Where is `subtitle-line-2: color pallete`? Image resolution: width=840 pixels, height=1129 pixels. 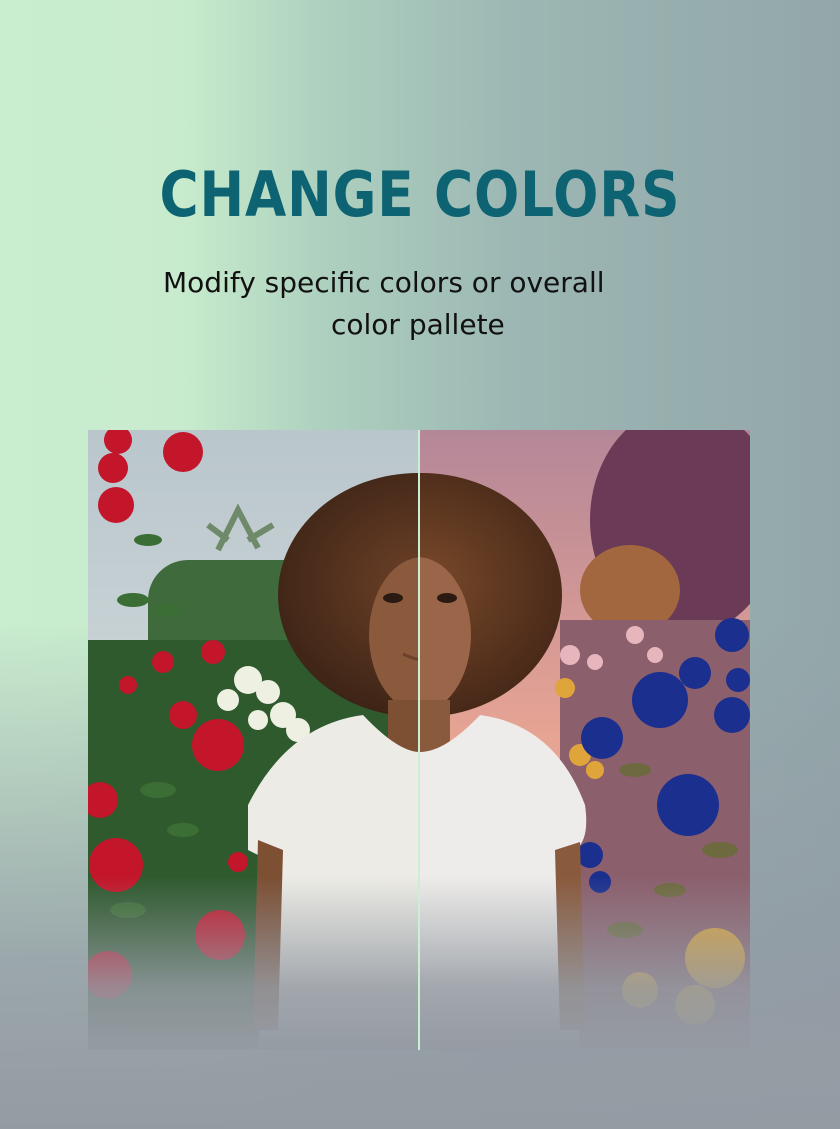 subtitle-line-2: color pallete is located at coordinates (418, 324).